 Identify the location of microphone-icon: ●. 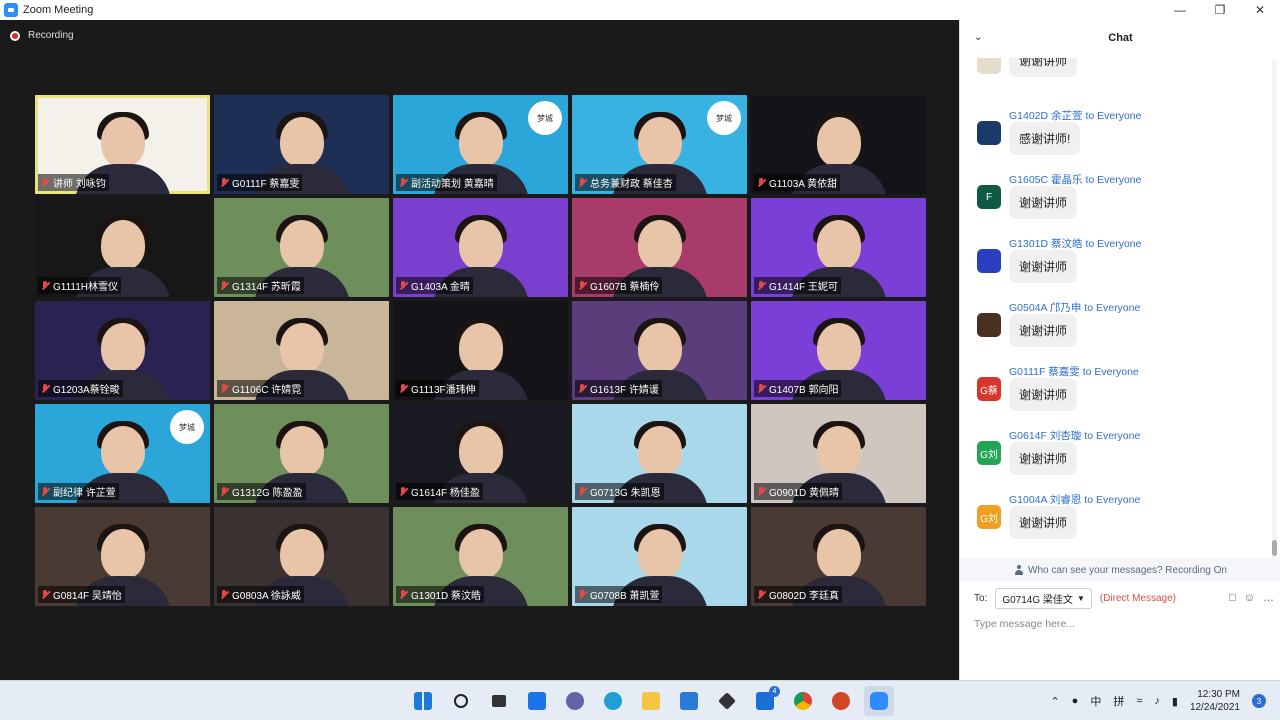
(1075, 701).